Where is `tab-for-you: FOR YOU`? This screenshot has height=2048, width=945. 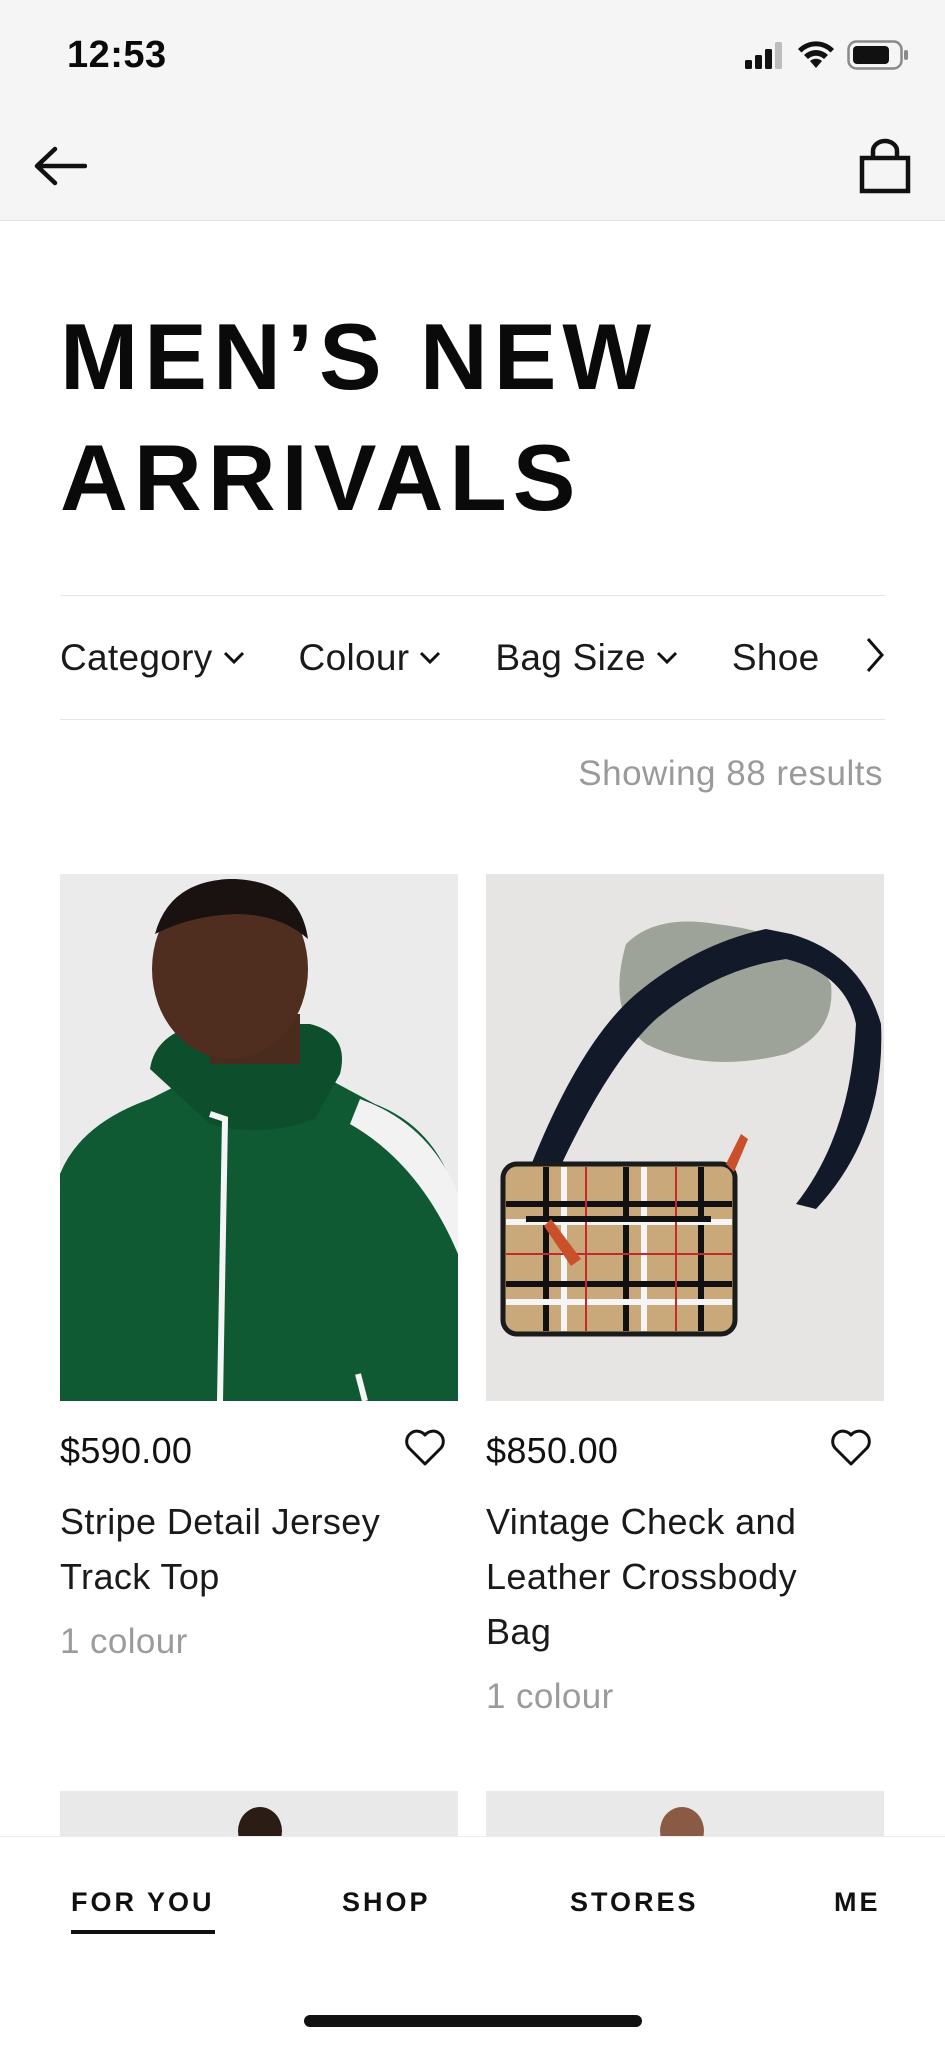 tab-for-you: FOR YOU is located at coordinates (143, 1910).